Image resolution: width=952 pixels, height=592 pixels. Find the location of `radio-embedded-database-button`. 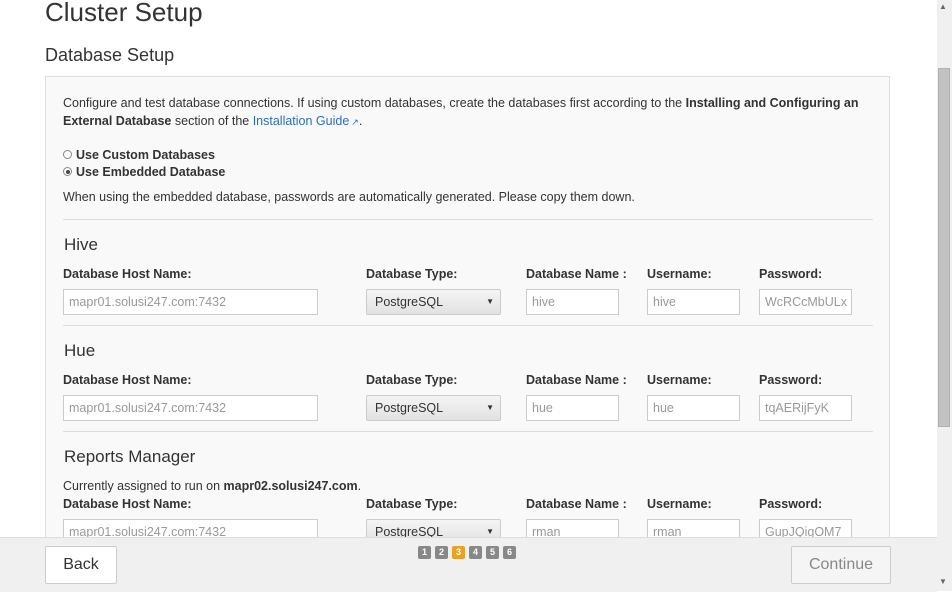

radio-embedded-database-button is located at coordinates (67, 171).